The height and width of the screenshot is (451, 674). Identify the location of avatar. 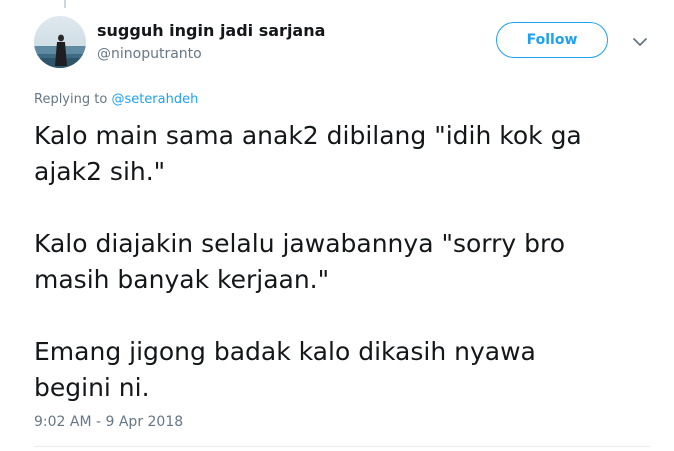
(60, 42).